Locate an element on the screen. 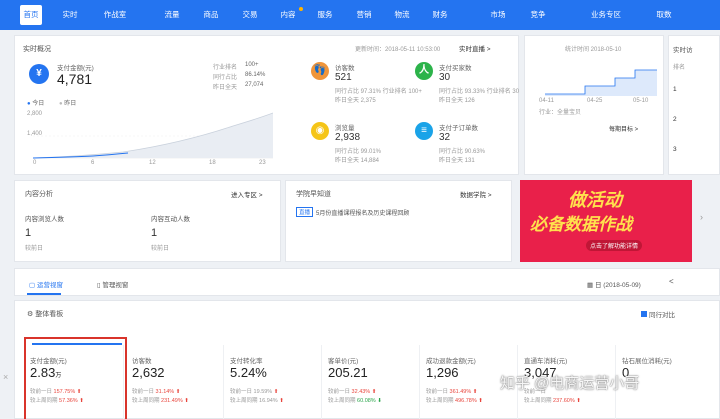 This screenshot has width=720, height=419. tab-ops-label: 运营视窗 is located at coordinates (49, 285).